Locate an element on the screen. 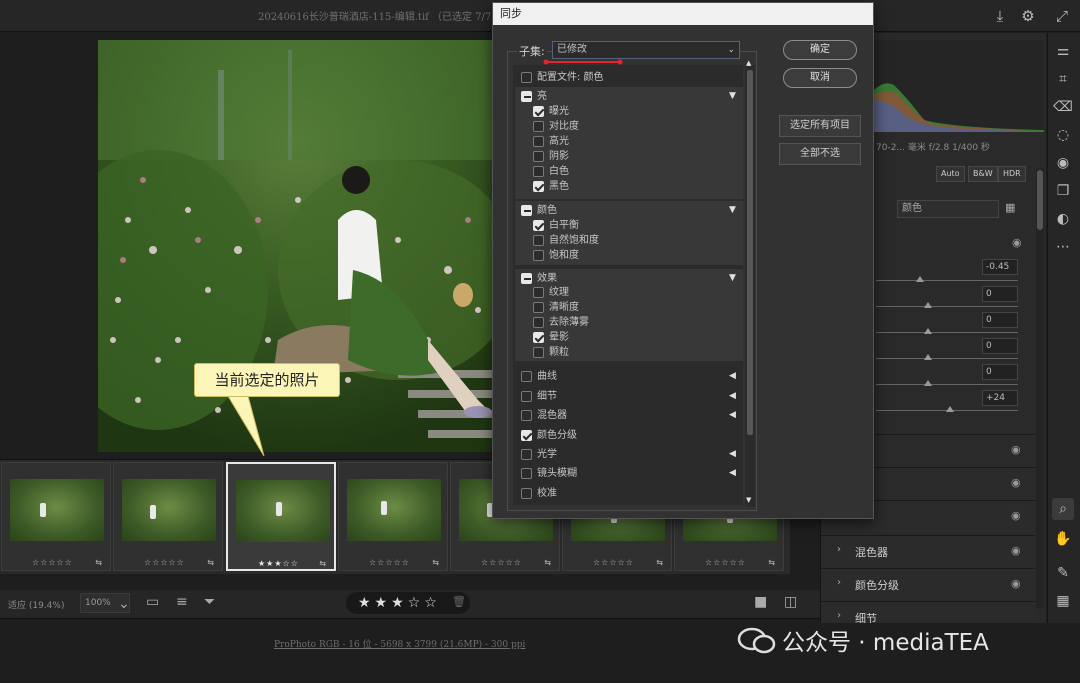  exposure-slider is located at coordinates (947, 280).